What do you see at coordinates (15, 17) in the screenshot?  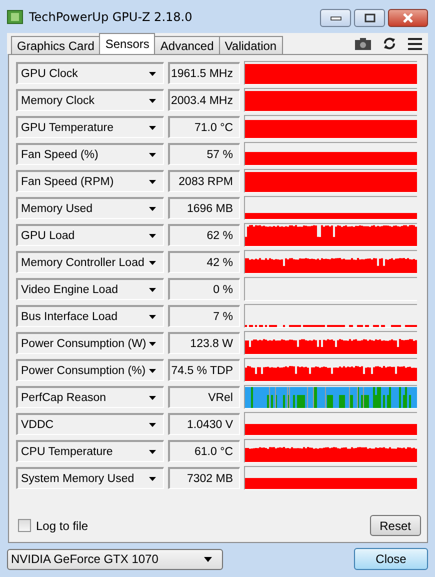 I see `app-icon` at bounding box center [15, 17].